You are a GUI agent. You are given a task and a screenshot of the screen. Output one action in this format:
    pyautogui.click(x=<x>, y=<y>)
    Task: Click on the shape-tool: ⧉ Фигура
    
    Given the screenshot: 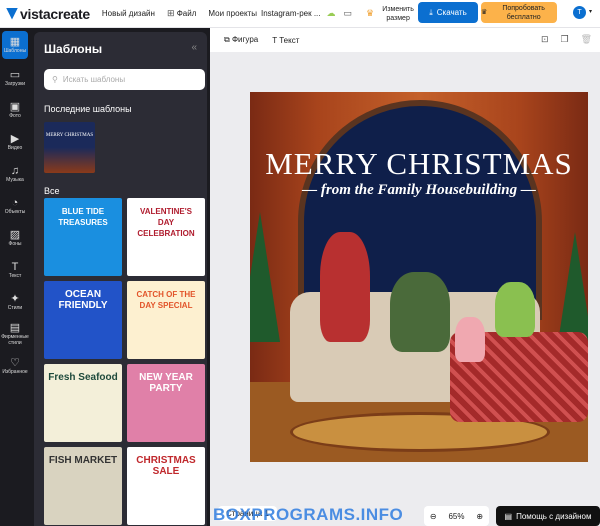 What is the action you would take?
    pyautogui.click(x=241, y=40)
    